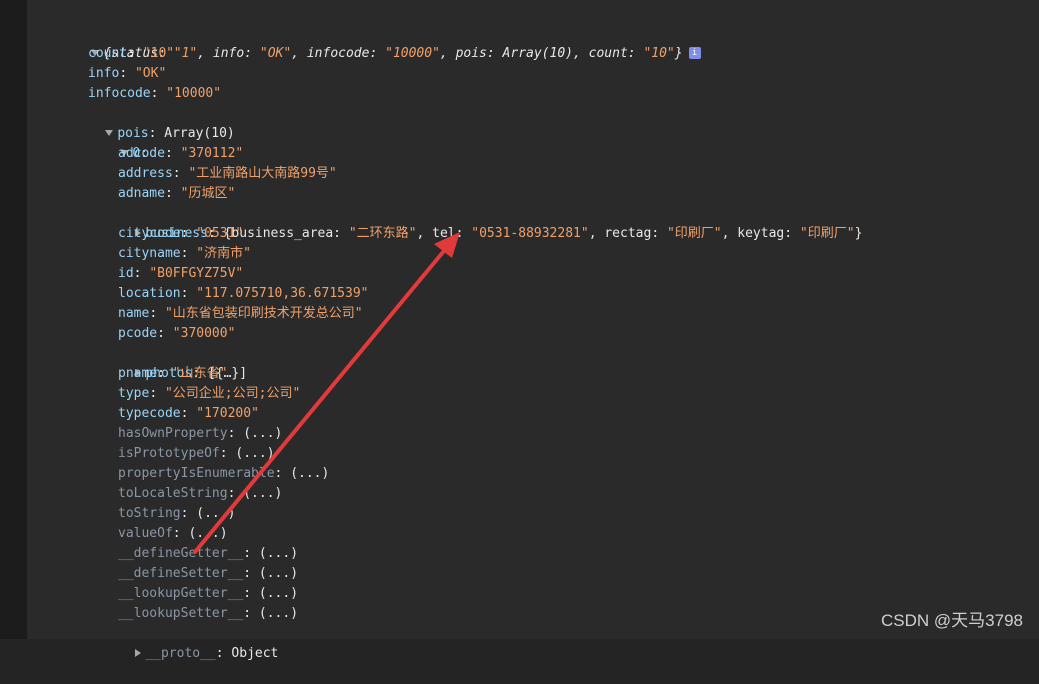 This screenshot has height=684, width=1039. What do you see at coordinates (952, 620) in the screenshot?
I see `watermark: CSDN @天马3798` at bounding box center [952, 620].